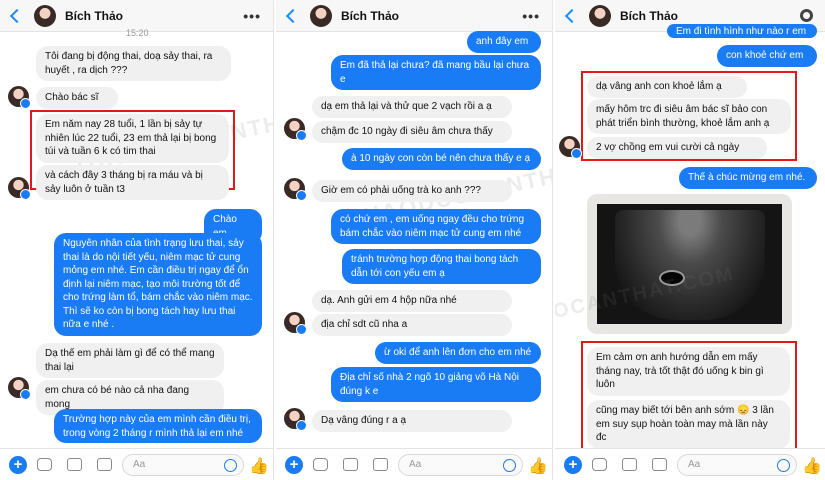 Image resolution: width=825 pixels, height=480 pixels. I want to click on settings-icon, so click(806, 15).